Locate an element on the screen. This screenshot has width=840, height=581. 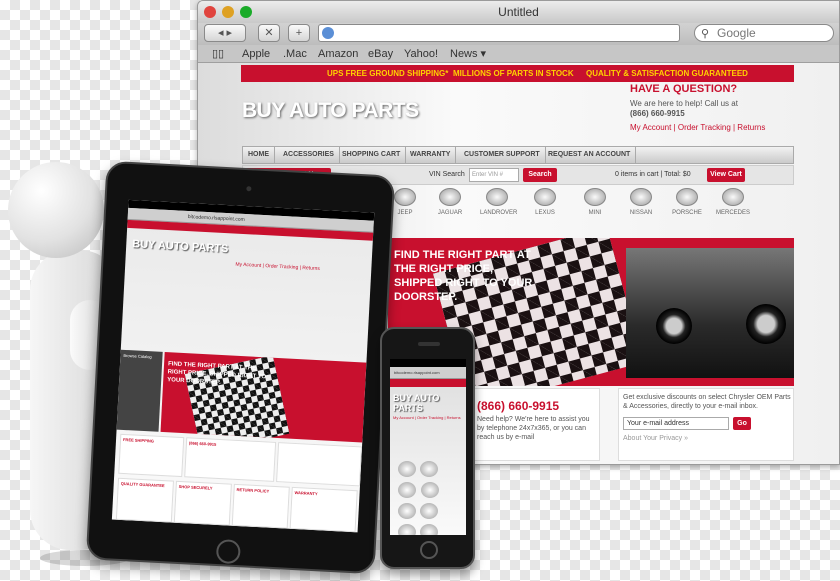
brand-lexus: LEXUS is located at coordinates (545, 202).